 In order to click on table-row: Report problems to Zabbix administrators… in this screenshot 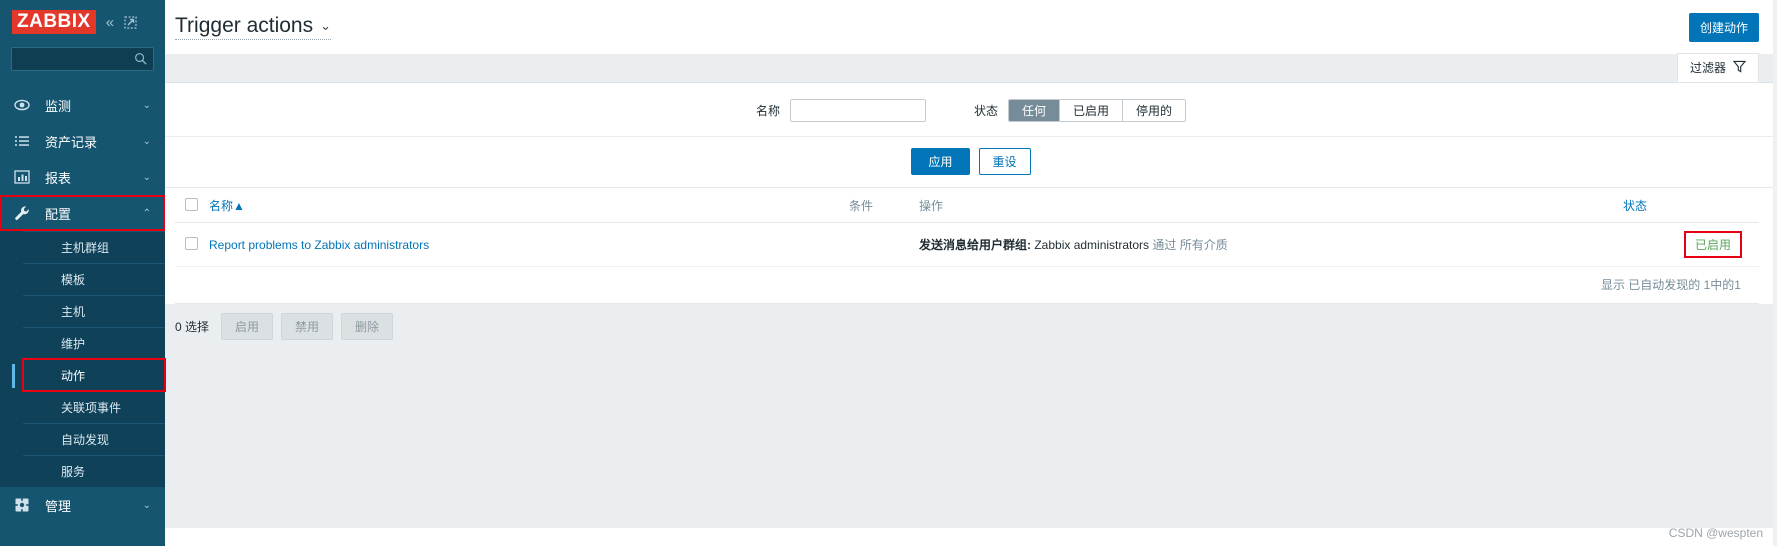, I will do `click(967, 244)`.